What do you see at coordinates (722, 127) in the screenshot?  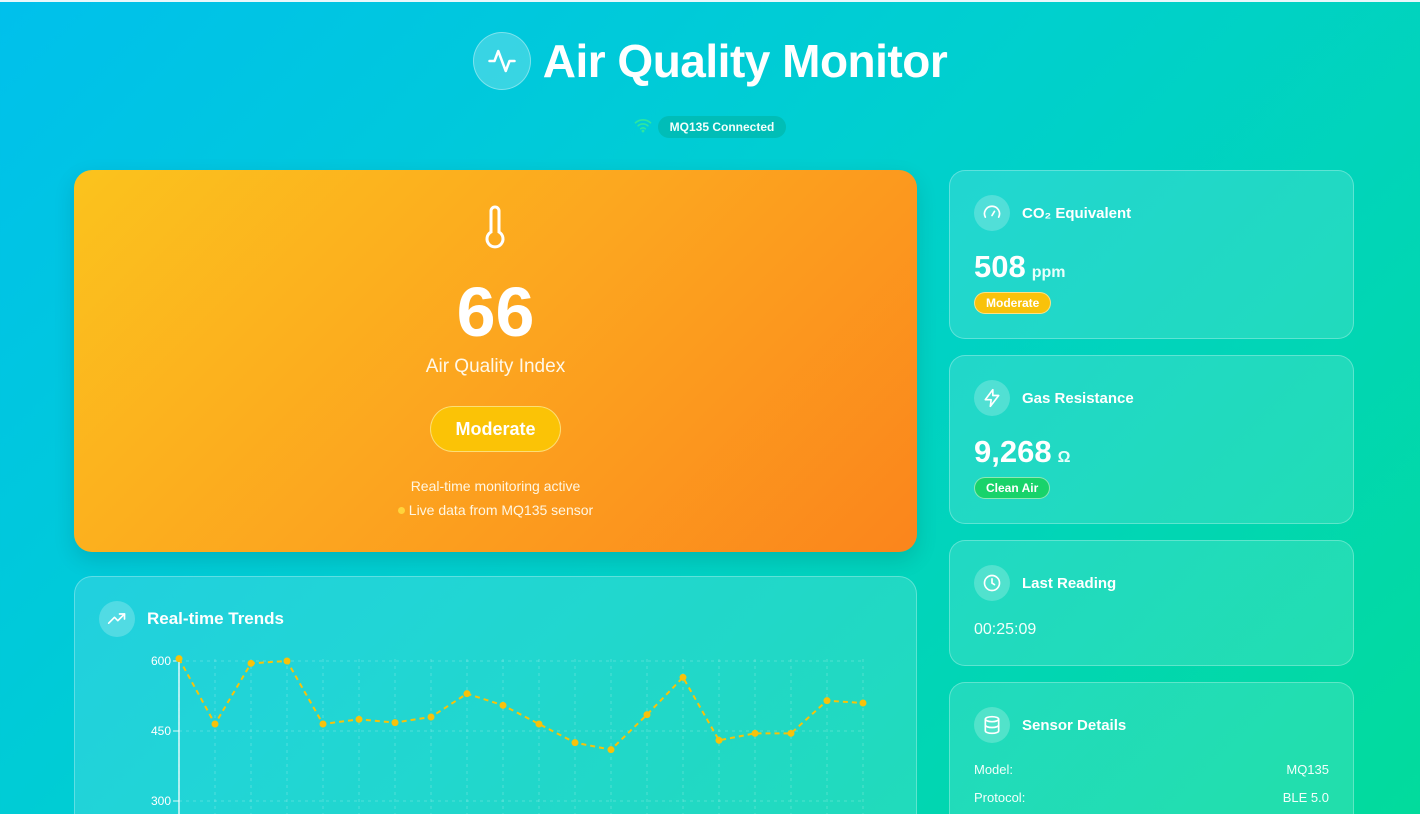 I see `connection-status-badge: MQ135 Connected` at bounding box center [722, 127].